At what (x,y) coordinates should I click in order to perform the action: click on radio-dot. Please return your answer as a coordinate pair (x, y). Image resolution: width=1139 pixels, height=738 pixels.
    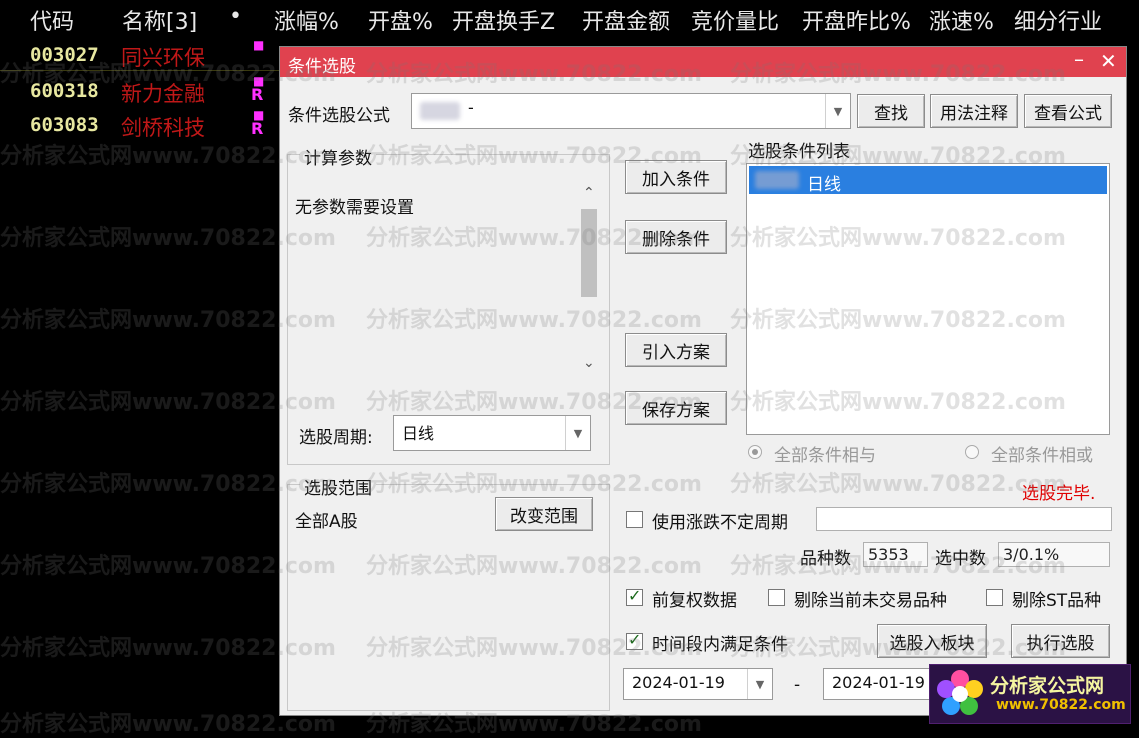
    Looking at the image, I should click on (755, 452).